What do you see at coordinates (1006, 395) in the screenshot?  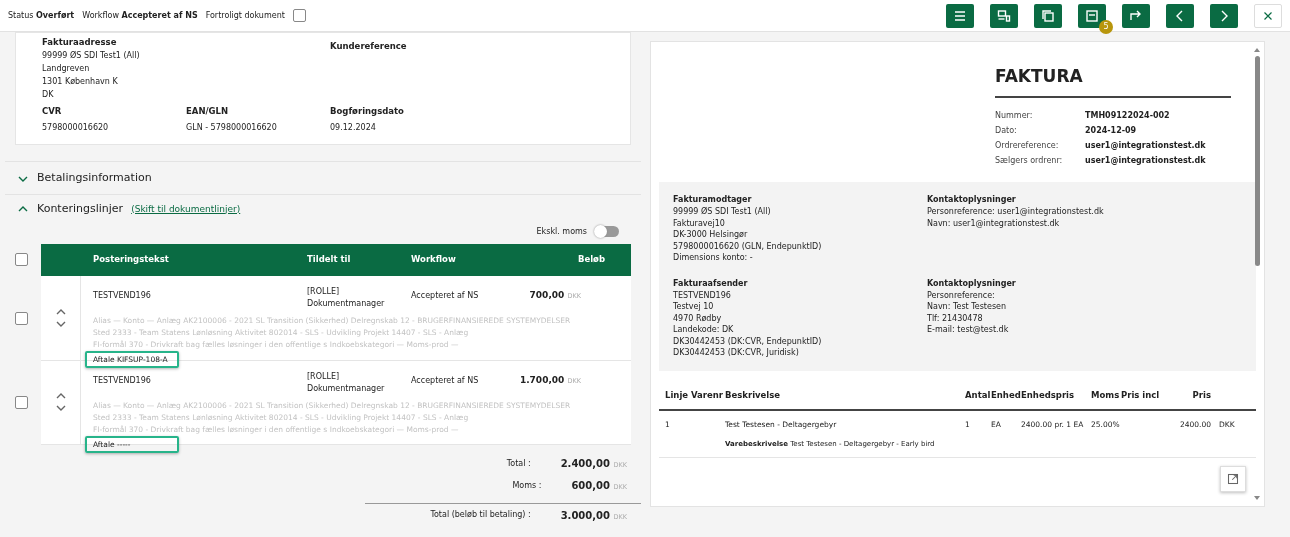 I see `column-header: Enhed` at bounding box center [1006, 395].